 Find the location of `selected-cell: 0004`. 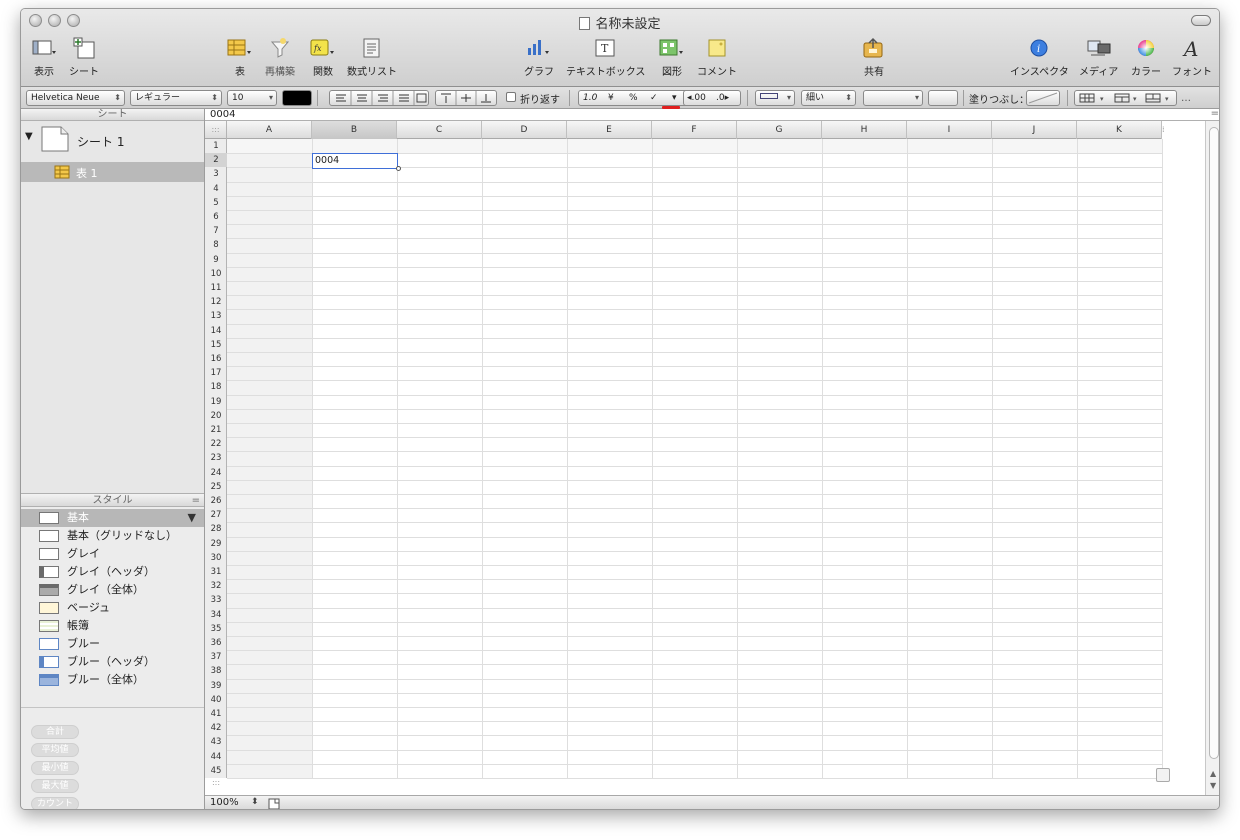

selected-cell: 0004 is located at coordinates (355, 161).